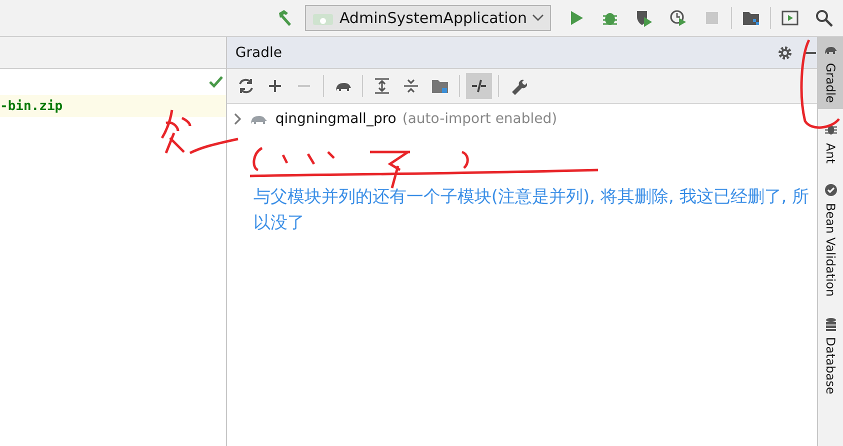 Image resolution: width=843 pixels, height=446 pixels. Describe the element at coordinates (830, 143) in the screenshot. I see `tool-window-tab: Ant` at that location.